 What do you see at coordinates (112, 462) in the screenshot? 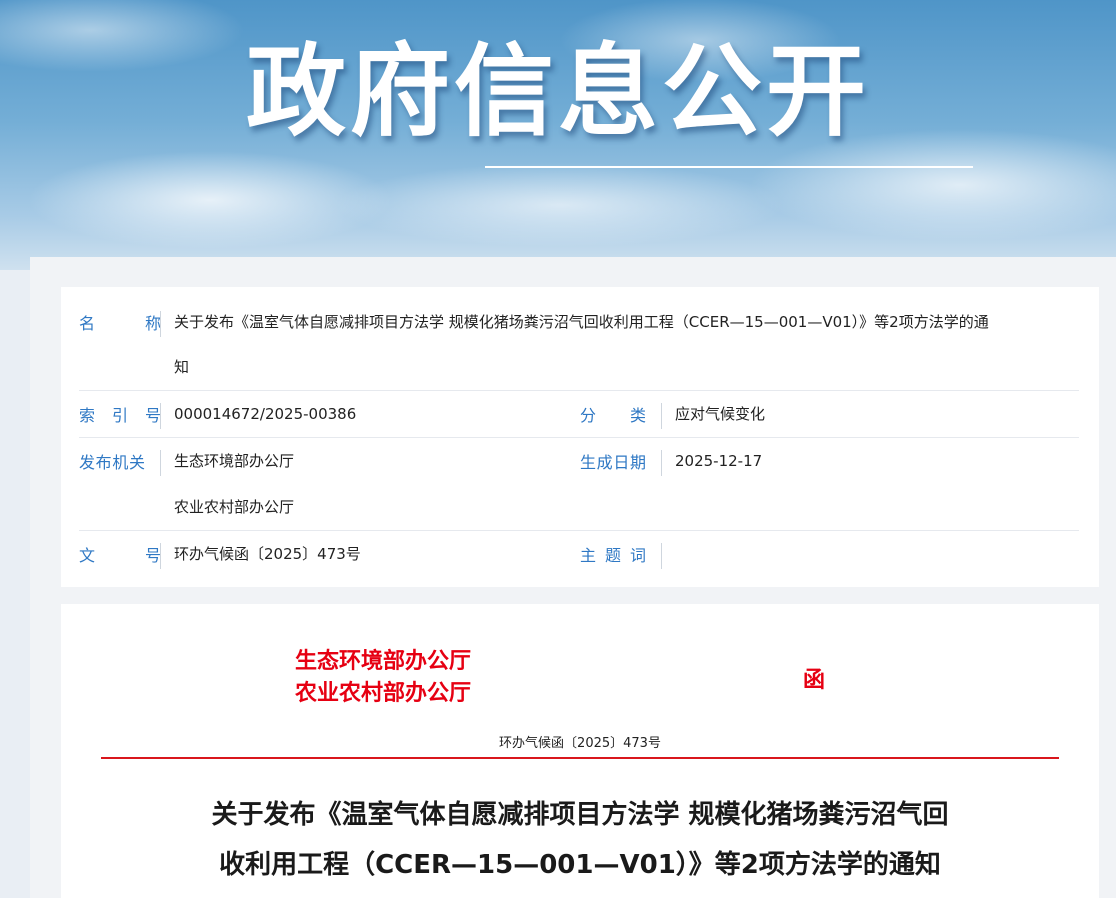
I see `issuer-label: 发布机关` at bounding box center [112, 462].